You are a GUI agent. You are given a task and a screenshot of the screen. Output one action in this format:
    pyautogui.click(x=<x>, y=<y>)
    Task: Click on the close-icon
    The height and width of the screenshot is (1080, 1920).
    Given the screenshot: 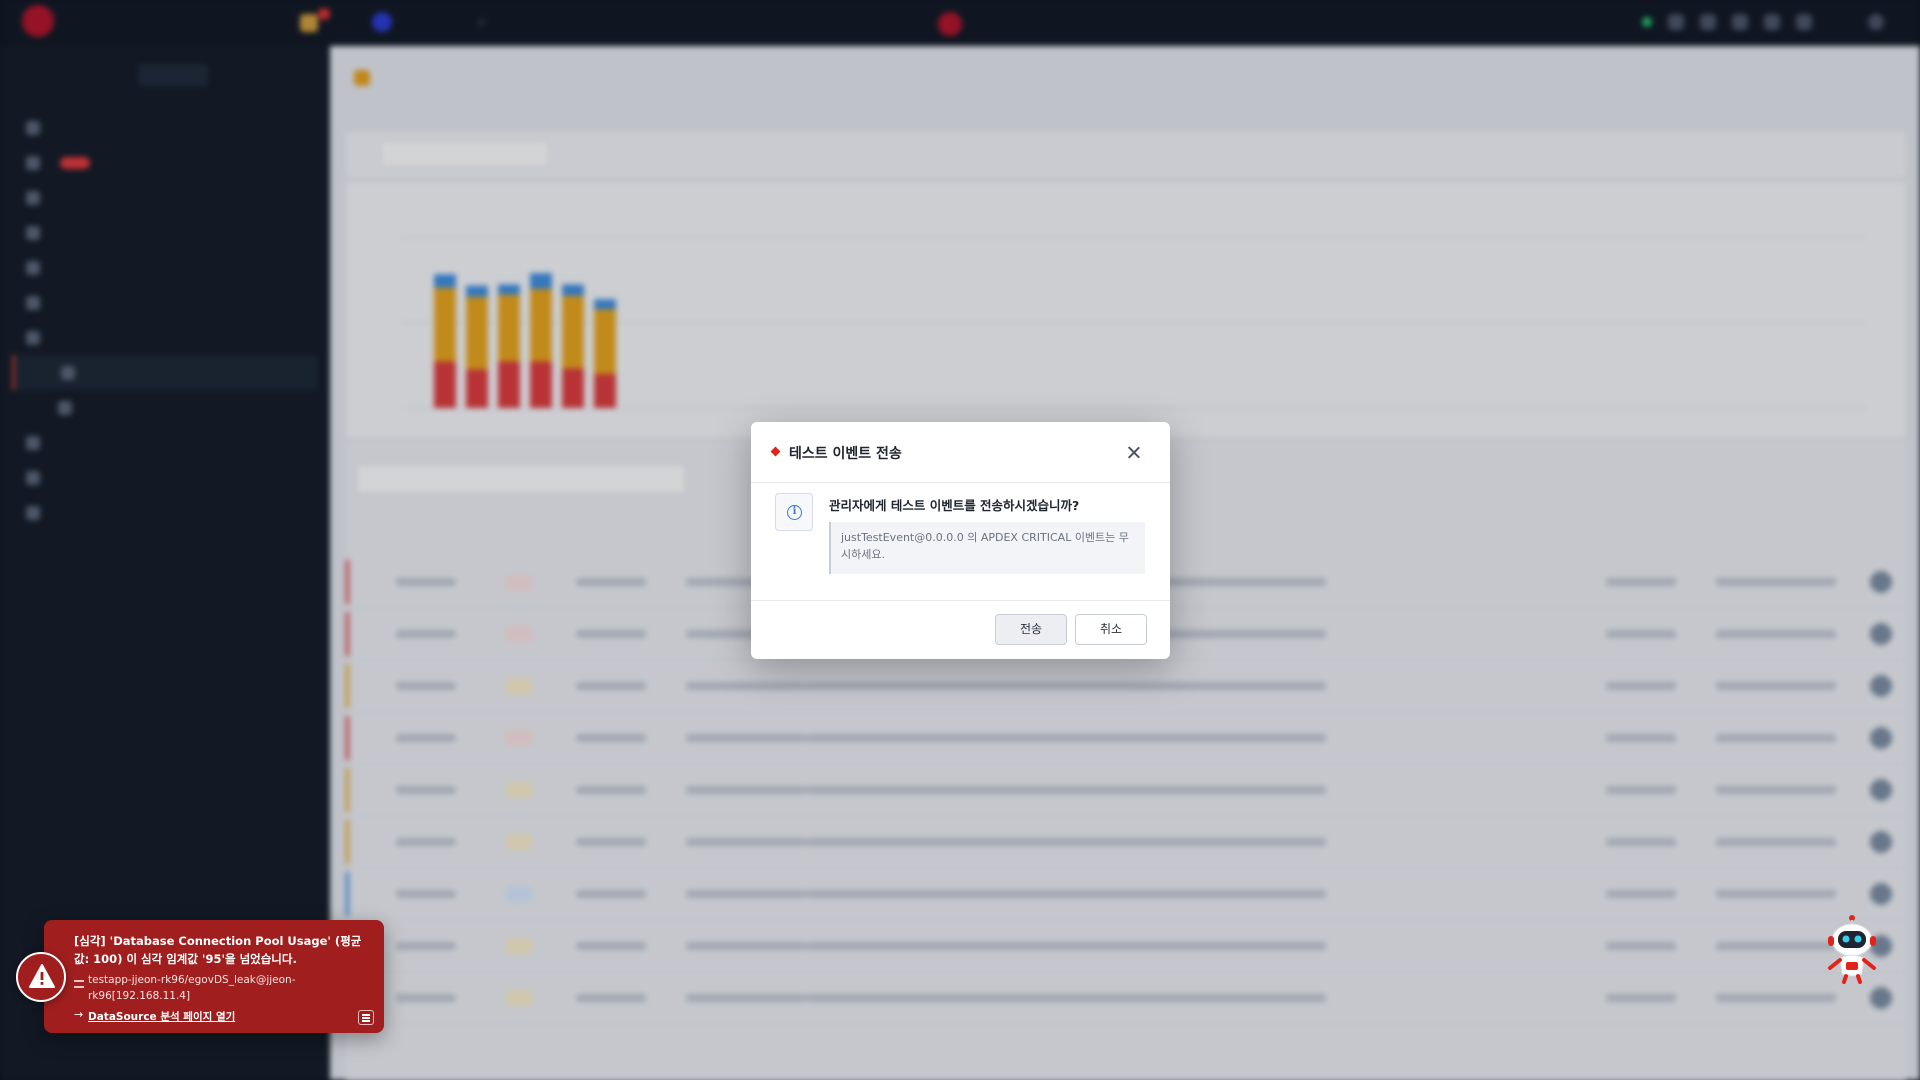 What is the action you would take?
    pyautogui.click(x=1134, y=453)
    